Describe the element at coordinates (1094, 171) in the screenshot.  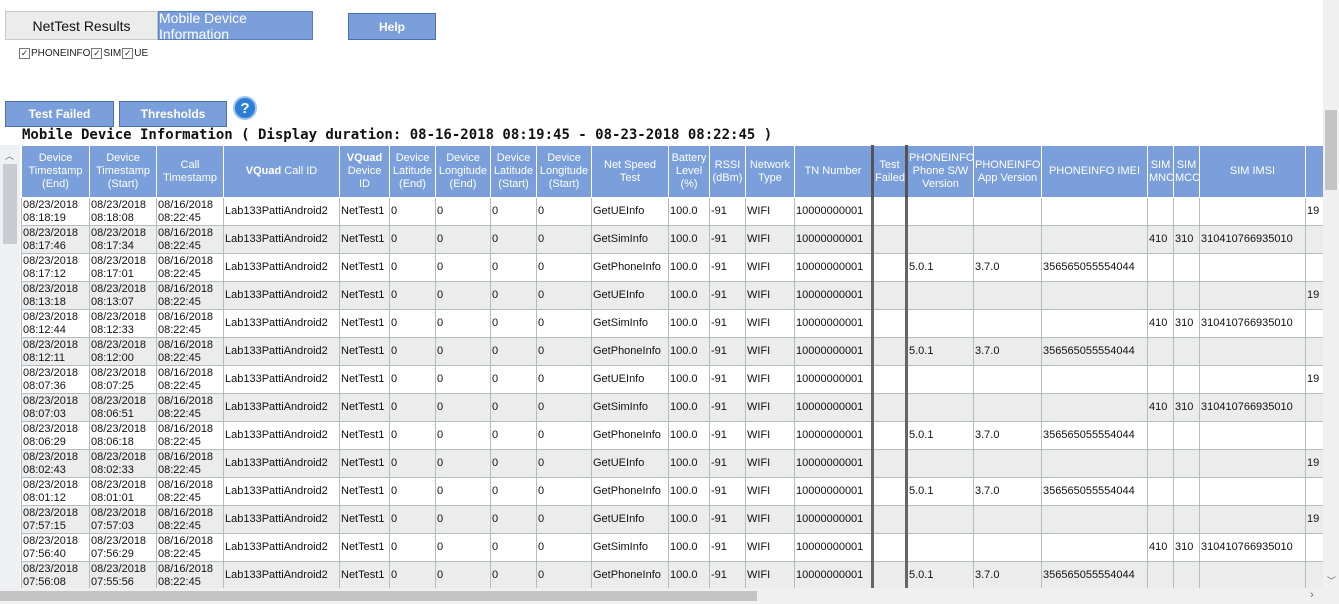
I see `col-phoneinfo-imei: PHONEINFO IMEI` at that location.